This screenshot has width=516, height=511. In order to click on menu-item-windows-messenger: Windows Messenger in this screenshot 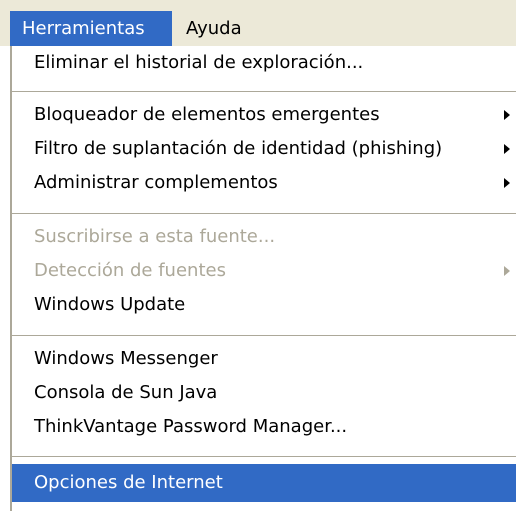, I will do `click(264, 359)`.